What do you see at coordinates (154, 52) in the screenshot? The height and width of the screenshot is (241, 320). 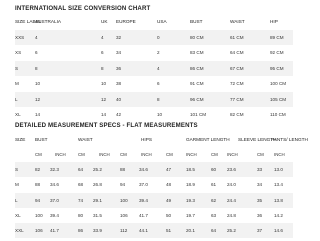 I see `table-row: XS 6 6 34 2 83 CM 64 CM 92 CM` at bounding box center [154, 52].